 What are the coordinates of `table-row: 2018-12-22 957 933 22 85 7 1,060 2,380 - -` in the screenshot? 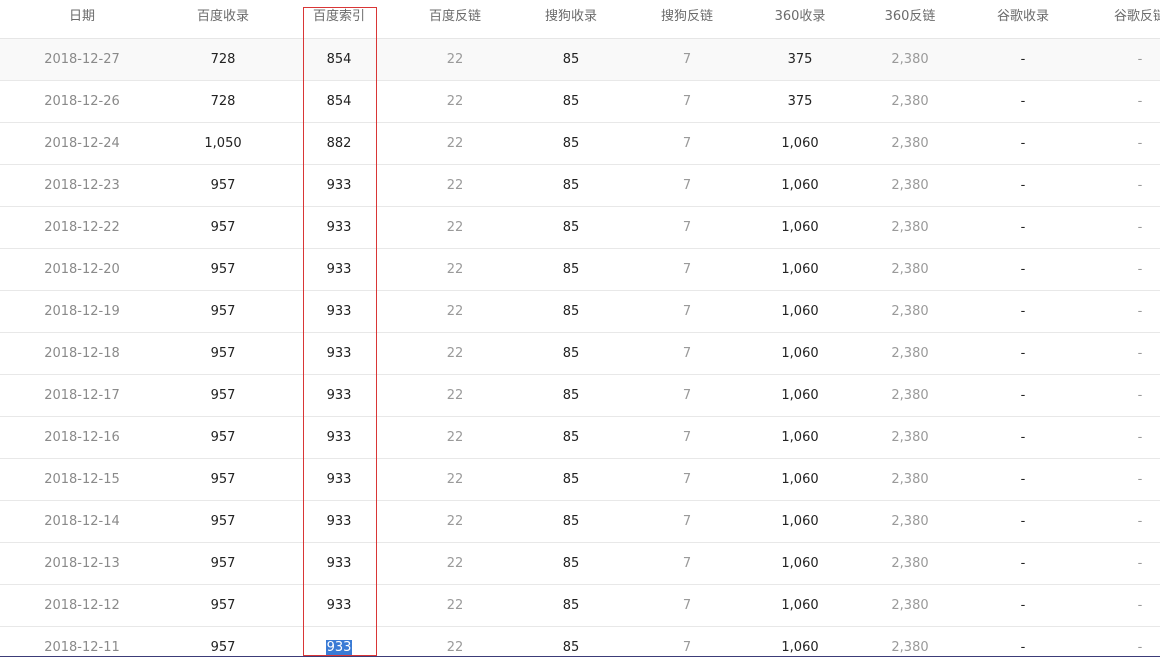 It's located at (580, 228).